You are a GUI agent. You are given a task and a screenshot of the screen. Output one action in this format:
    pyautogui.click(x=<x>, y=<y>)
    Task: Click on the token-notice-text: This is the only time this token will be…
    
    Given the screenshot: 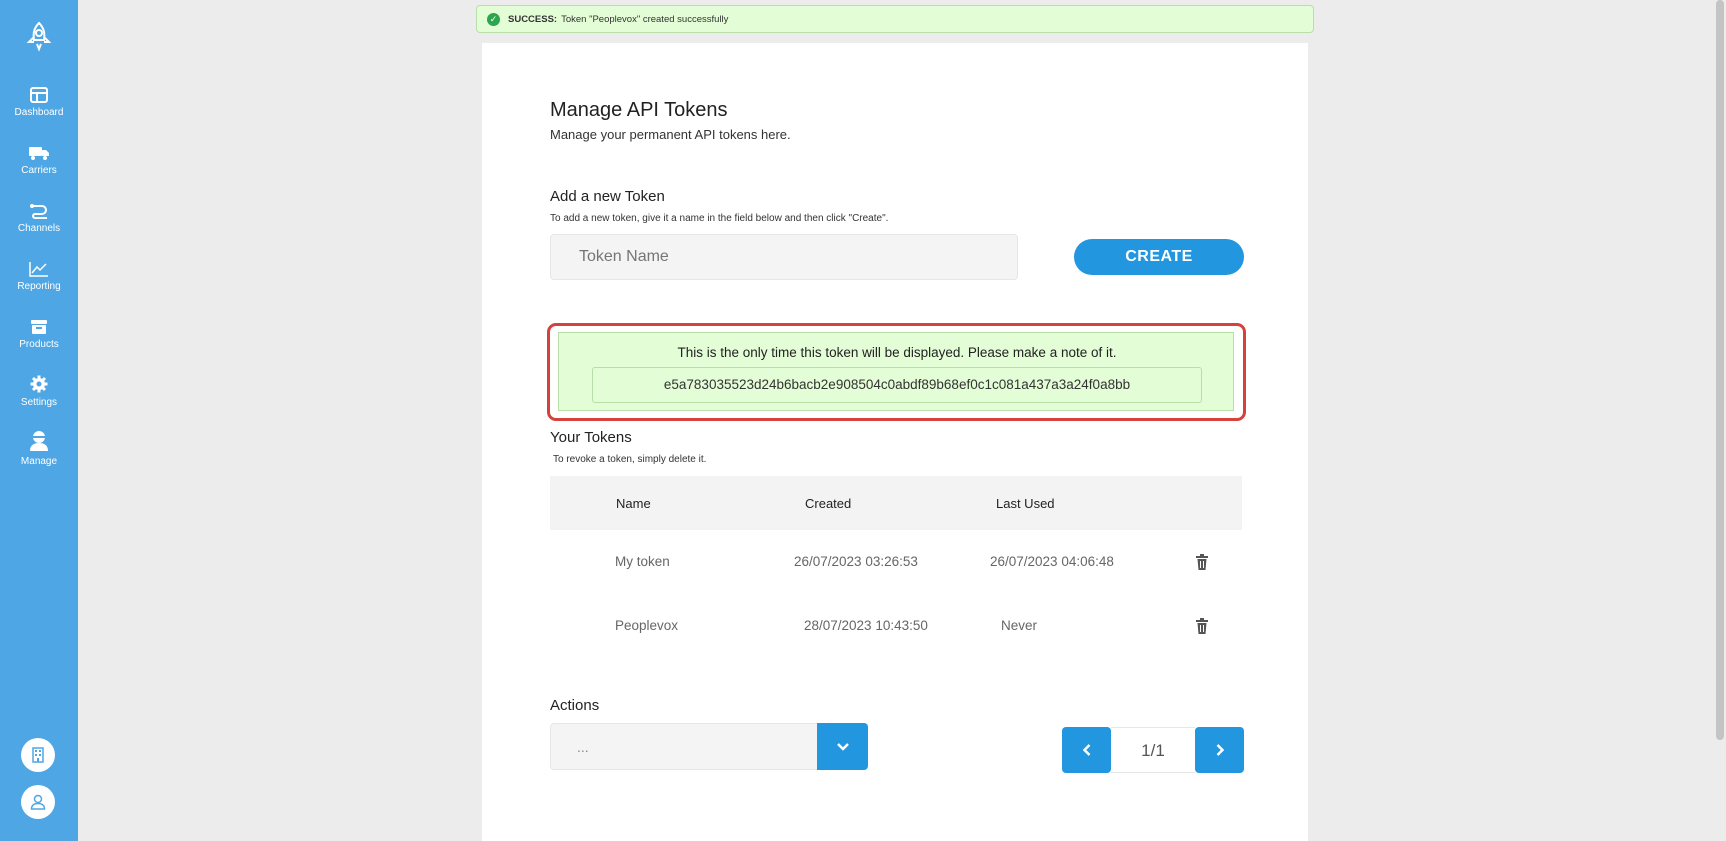 What is the action you would take?
    pyautogui.click(x=897, y=352)
    